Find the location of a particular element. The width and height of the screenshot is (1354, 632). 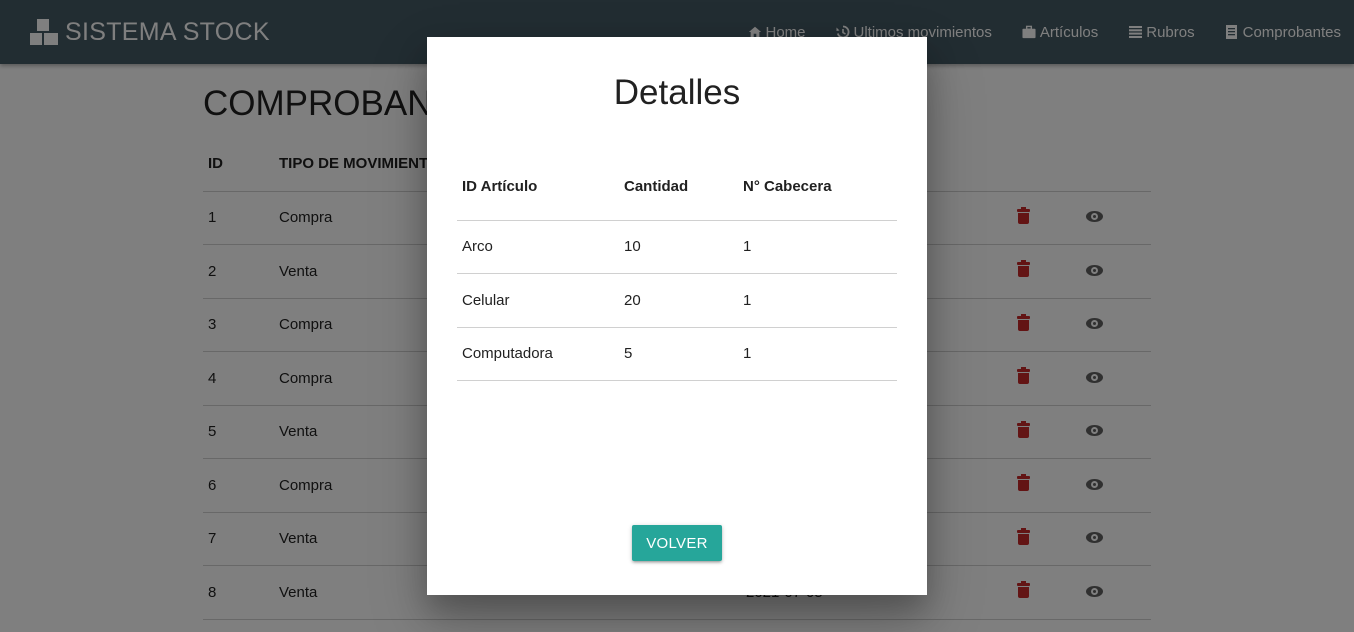

column-header-cabecera: N° Cabecera is located at coordinates (817, 192).